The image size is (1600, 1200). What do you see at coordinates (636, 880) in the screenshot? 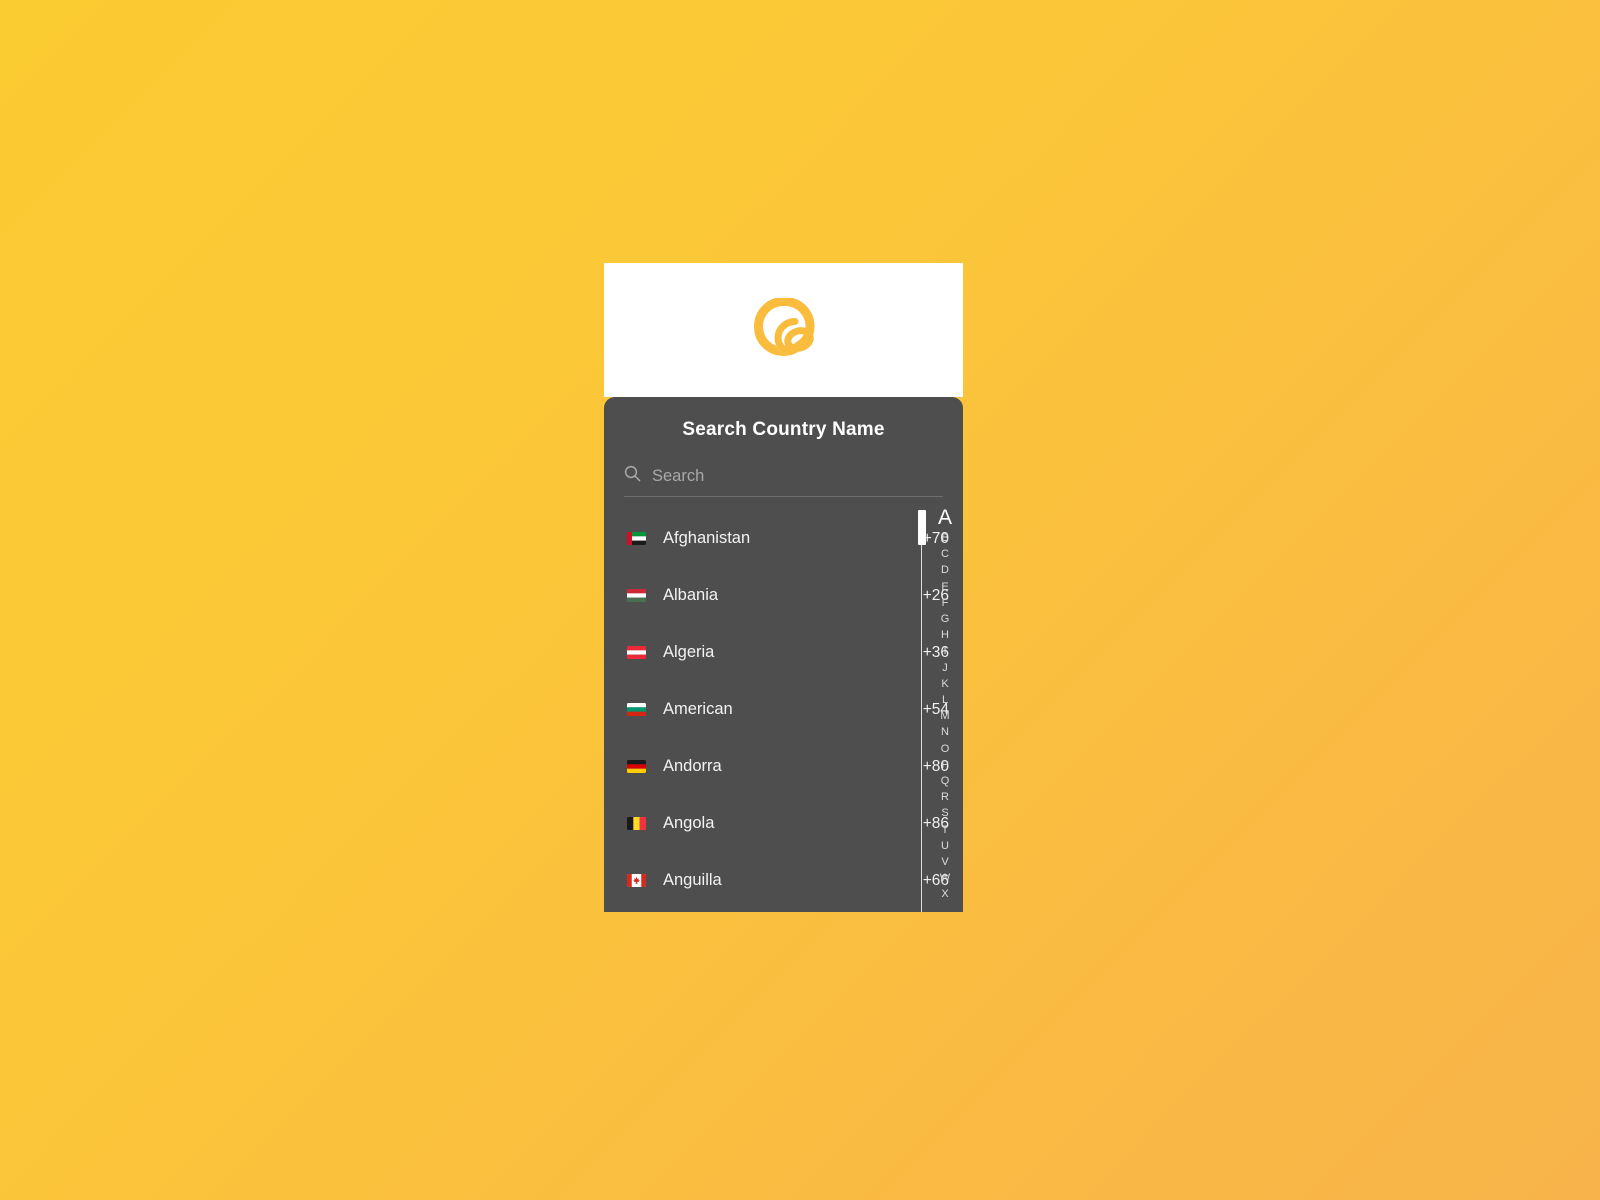
I see `flag-canada-icon` at bounding box center [636, 880].